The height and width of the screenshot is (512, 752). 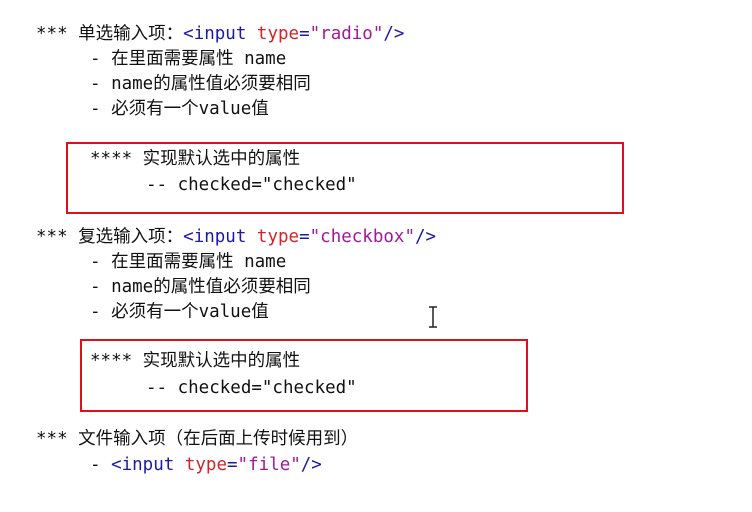 What do you see at coordinates (311, 465) in the screenshot?
I see `file-code-close: />` at bounding box center [311, 465].